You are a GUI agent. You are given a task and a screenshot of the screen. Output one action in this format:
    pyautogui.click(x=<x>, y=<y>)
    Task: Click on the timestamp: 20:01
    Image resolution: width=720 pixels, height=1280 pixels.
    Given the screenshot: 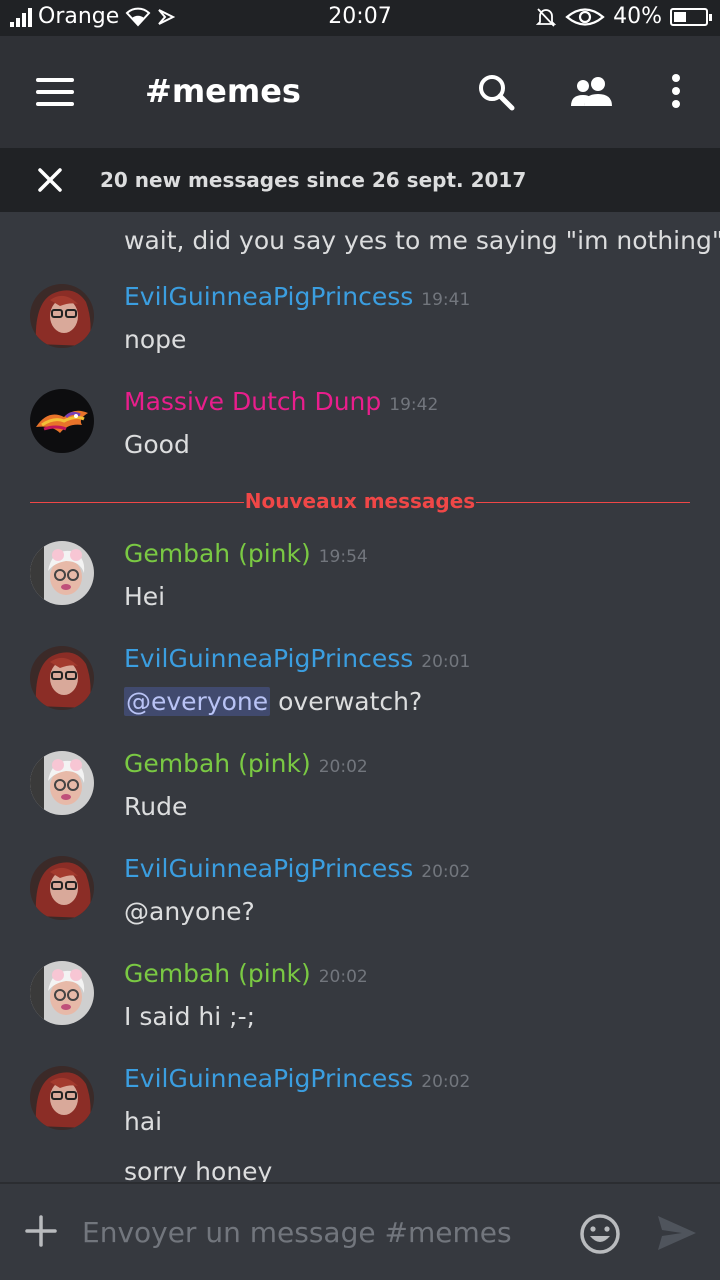 What is the action you would take?
    pyautogui.click(x=446, y=662)
    